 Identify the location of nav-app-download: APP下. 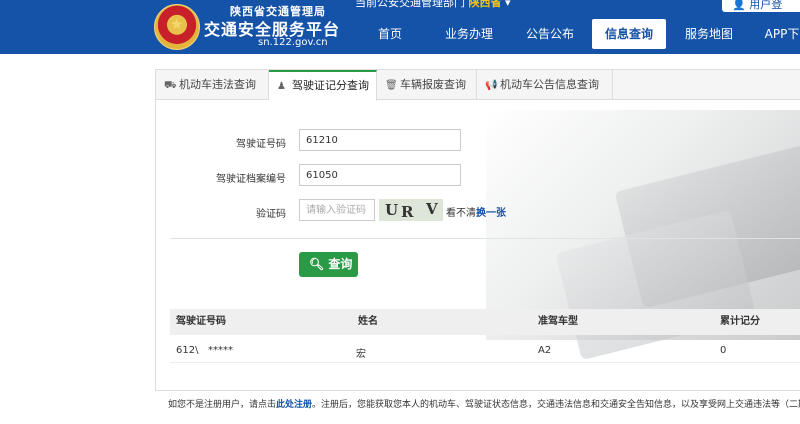
(776, 34).